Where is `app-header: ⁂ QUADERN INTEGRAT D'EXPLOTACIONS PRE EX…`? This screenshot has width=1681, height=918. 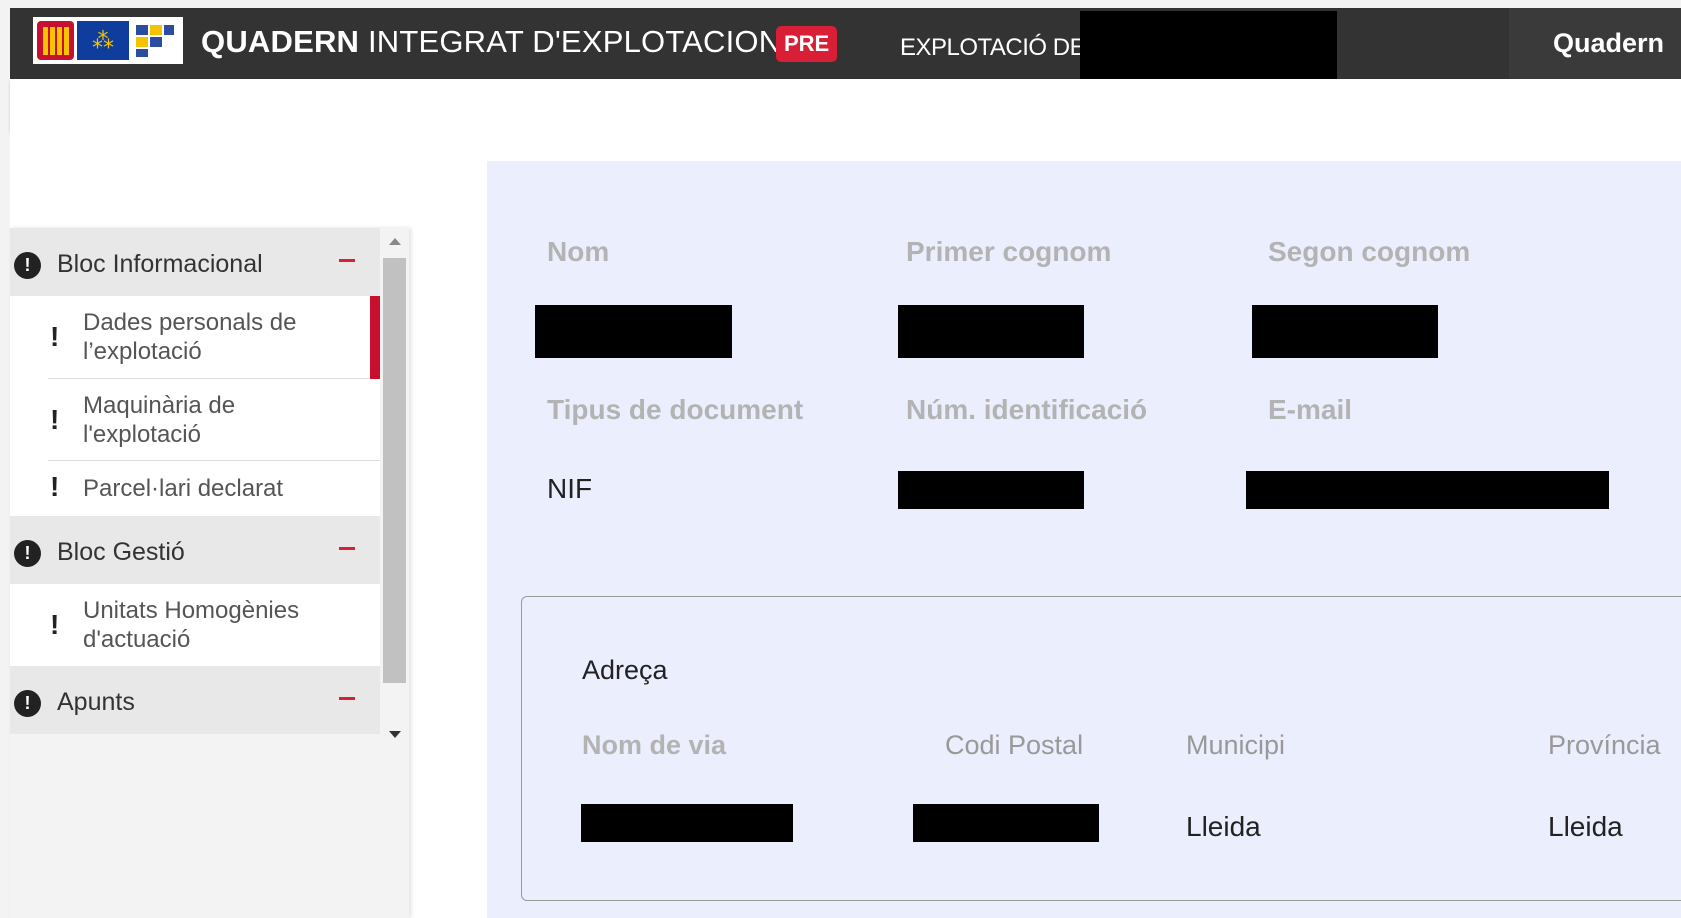 app-header: ⁂ QUADERN INTEGRAT D'EXPLOTACIONS PRE EX… is located at coordinates (845, 45).